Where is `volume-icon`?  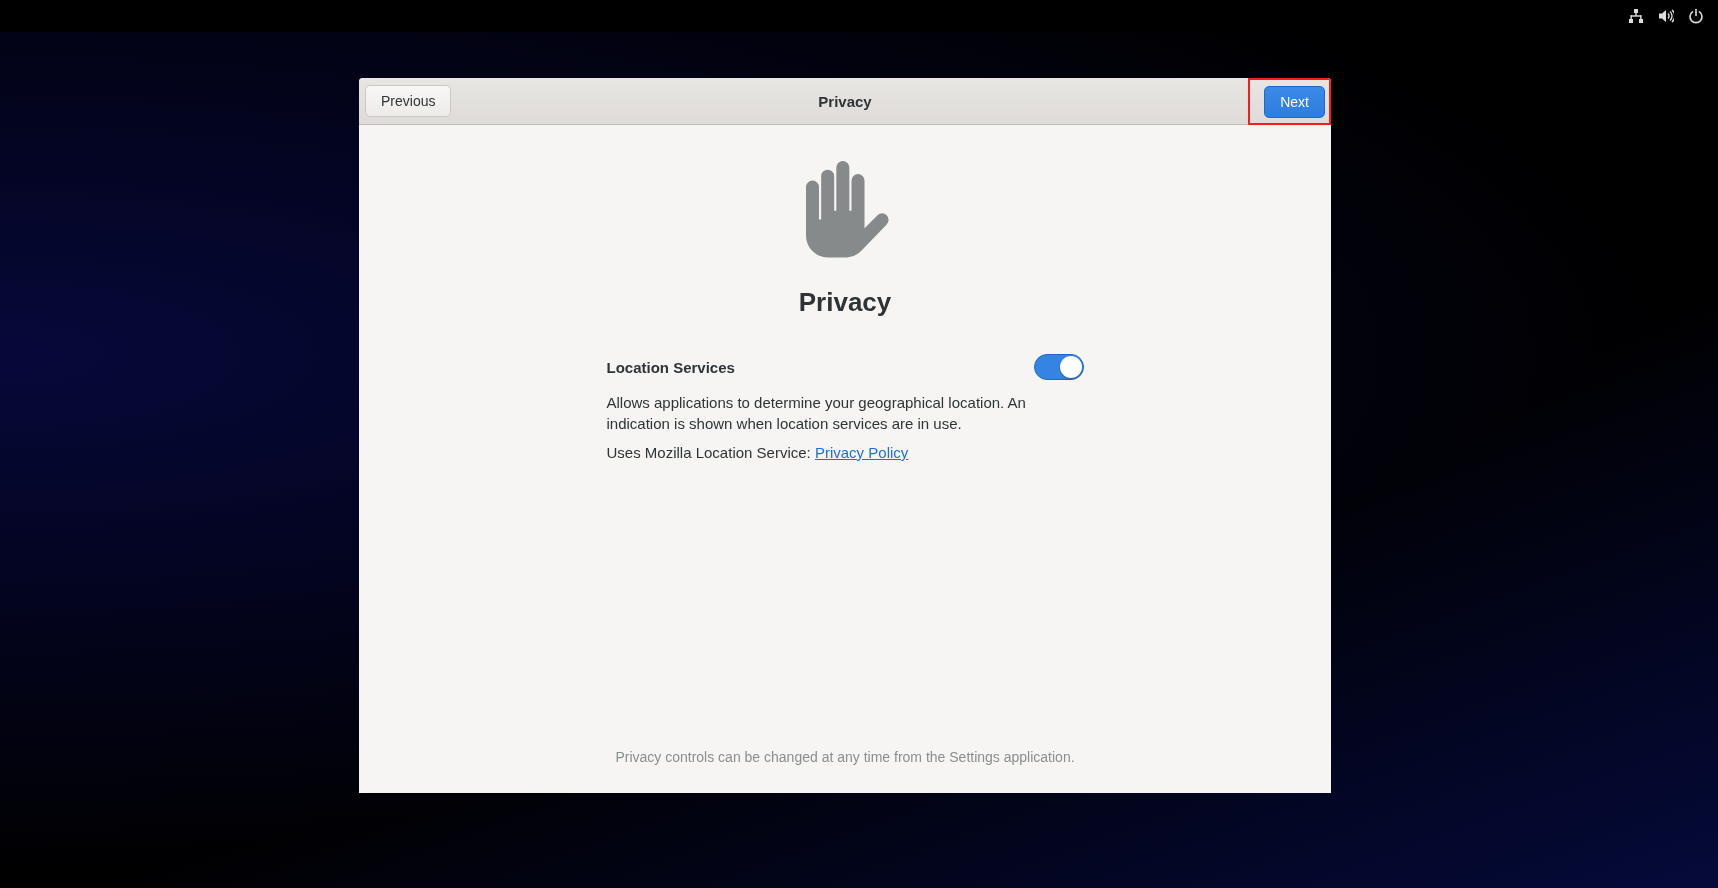
volume-icon is located at coordinates (1666, 16).